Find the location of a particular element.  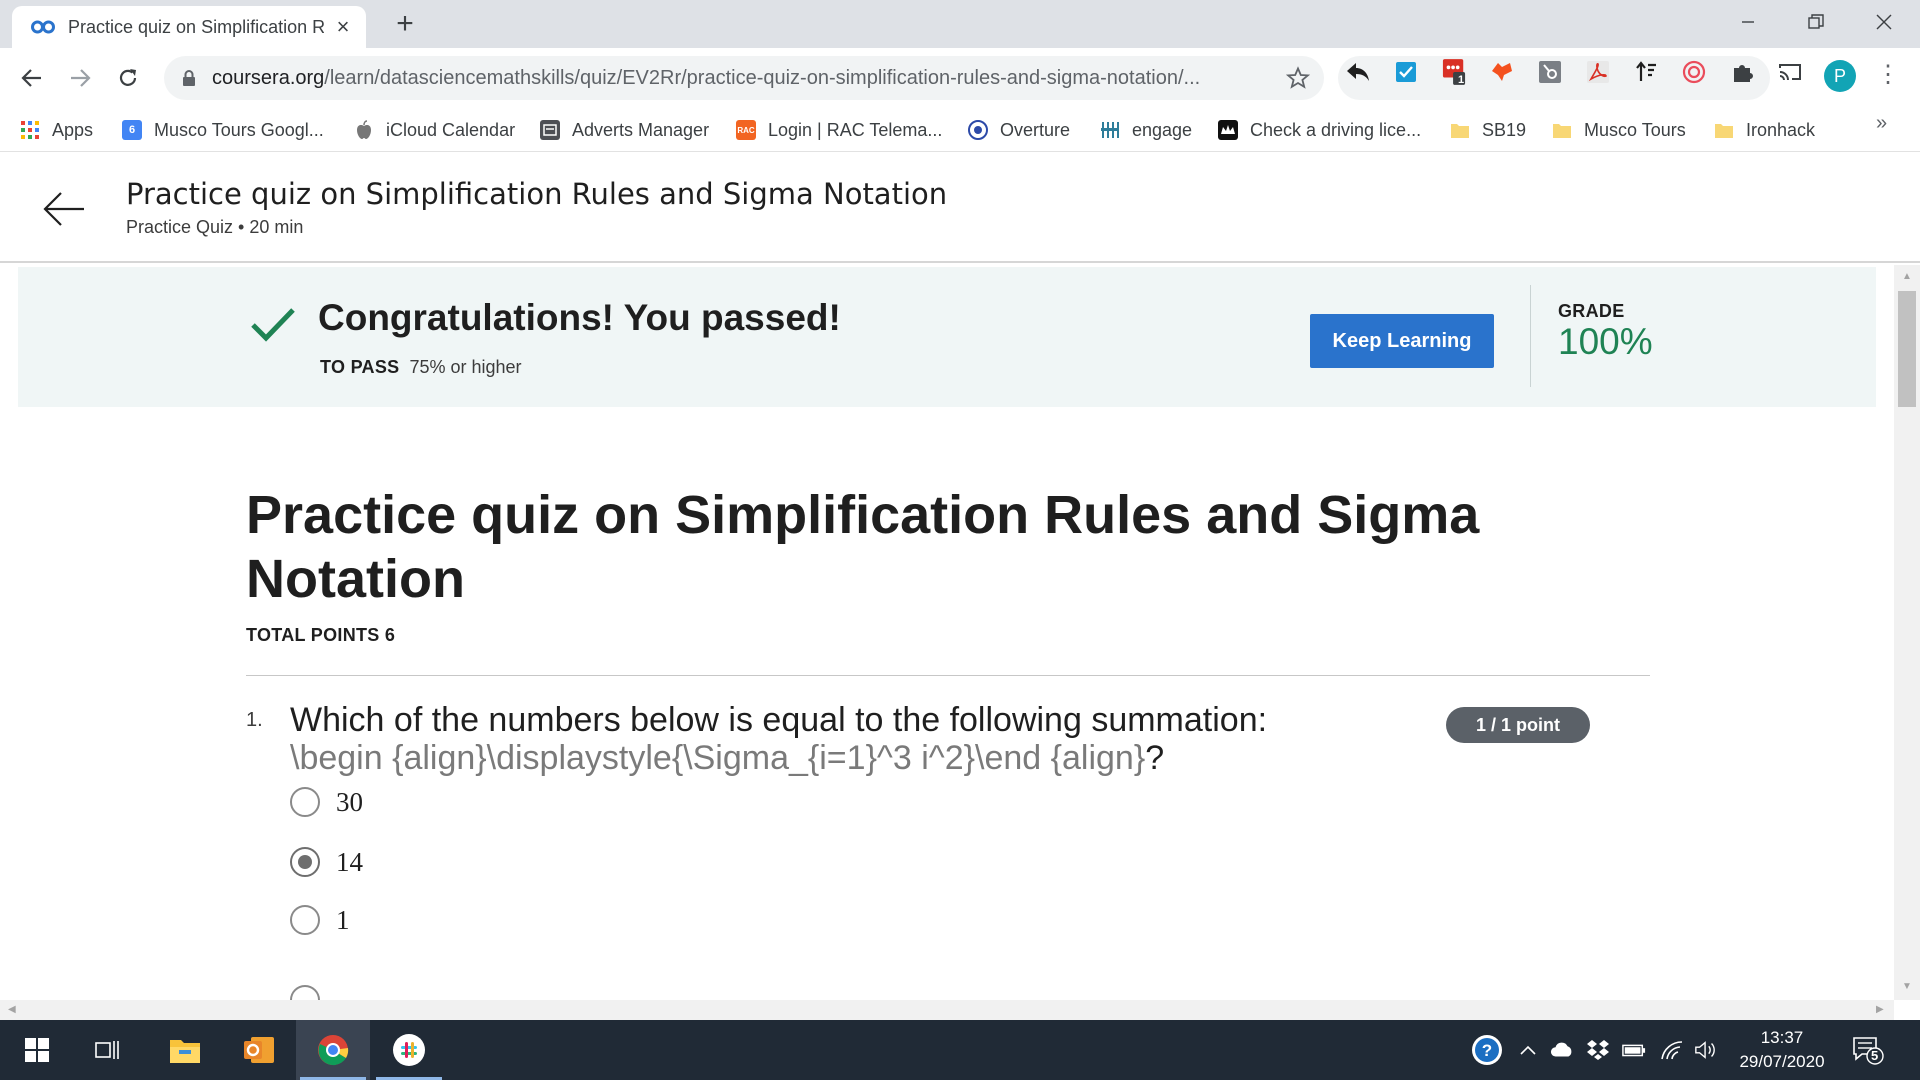

apps-grid-icon is located at coordinates (30, 130).